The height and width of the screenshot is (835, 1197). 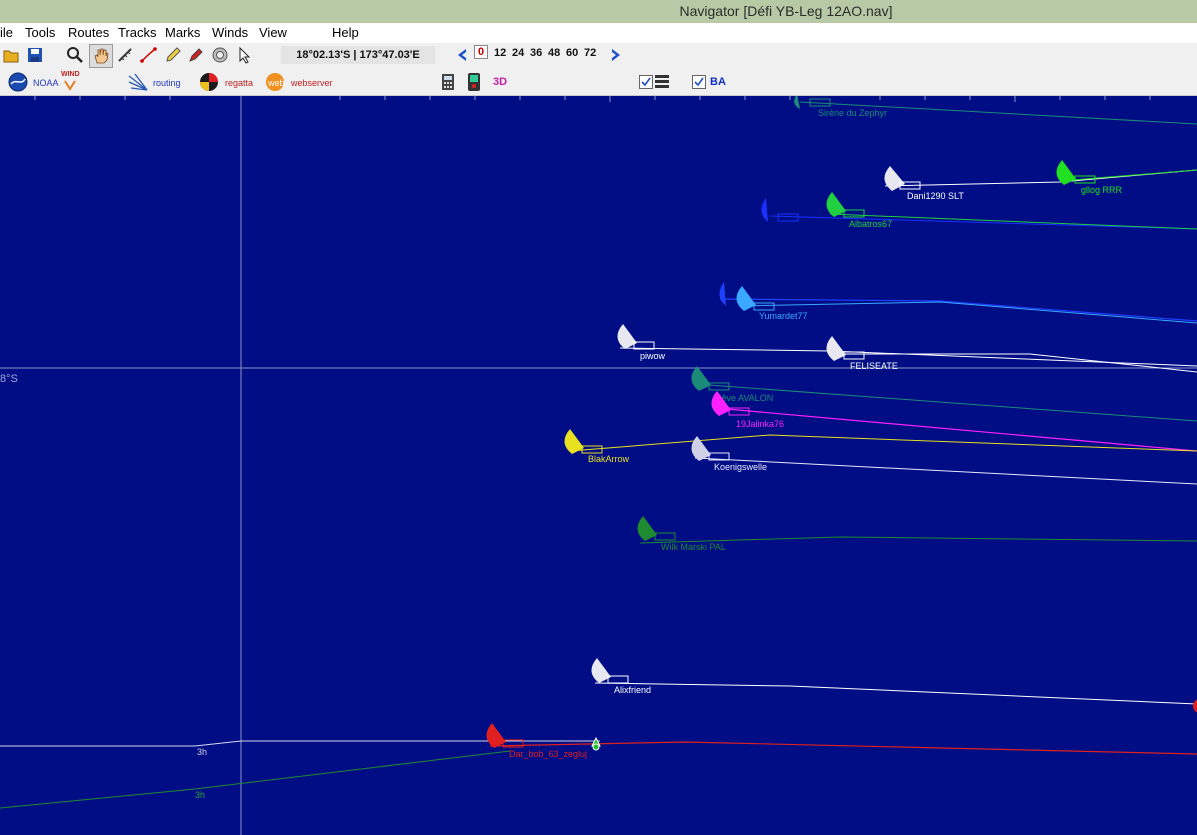 What do you see at coordinates (18, 82) in the screenshot?
I see `noaa-globe-icon` at bounding box center [18, 82].